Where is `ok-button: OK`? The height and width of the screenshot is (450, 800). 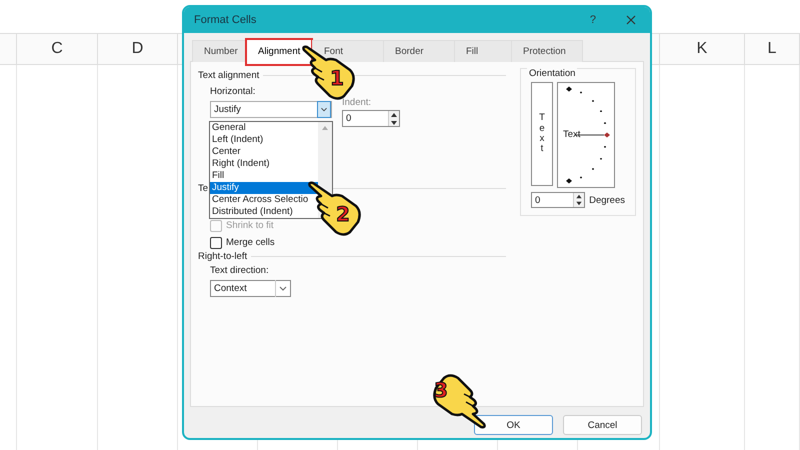
ok-button: OK is located at coordinates (513, 425).